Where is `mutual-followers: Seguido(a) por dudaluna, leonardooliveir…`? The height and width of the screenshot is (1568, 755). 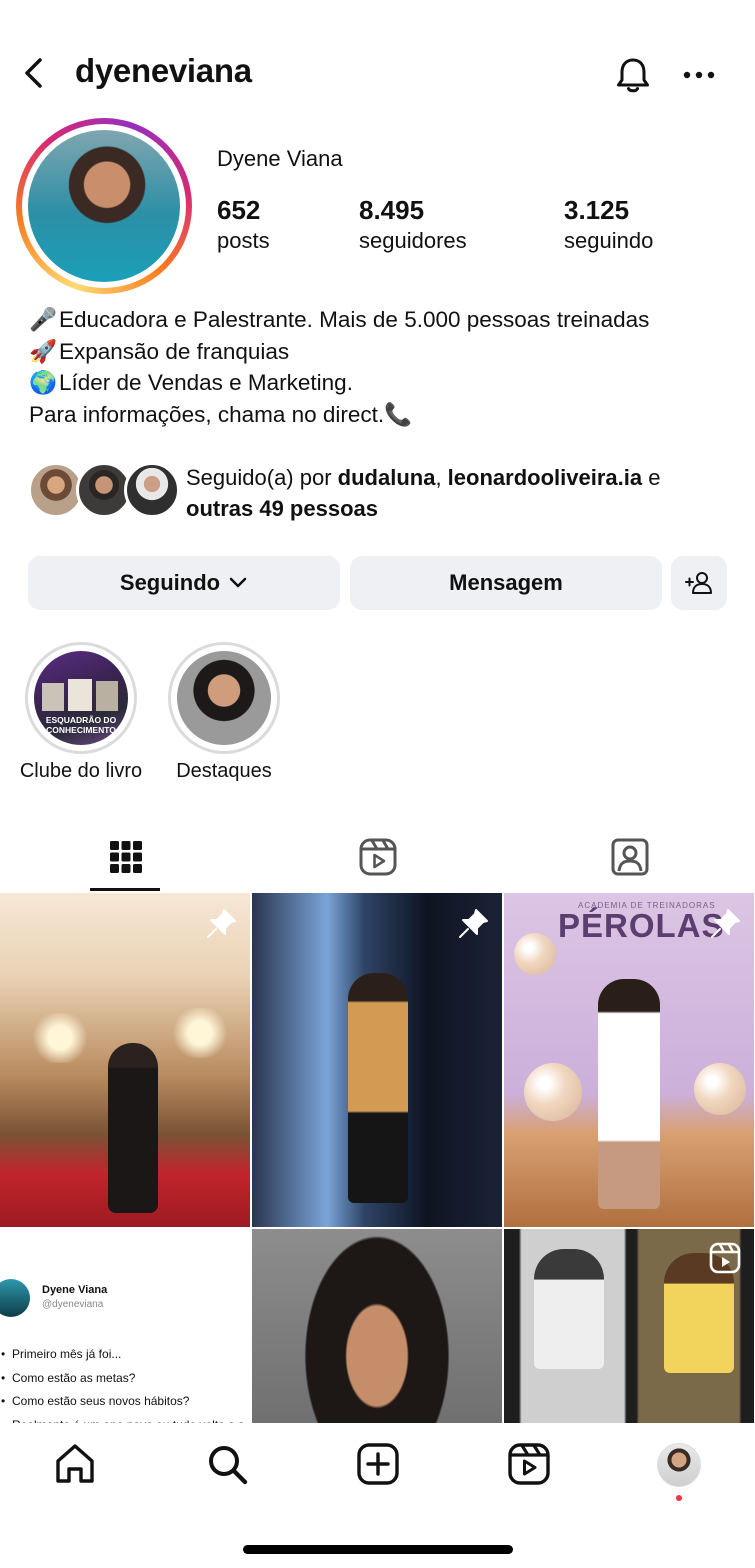 mutual-followers: Seguido(a) por dudaluna, leonardooliveir… is located at coordinates (388, 493).